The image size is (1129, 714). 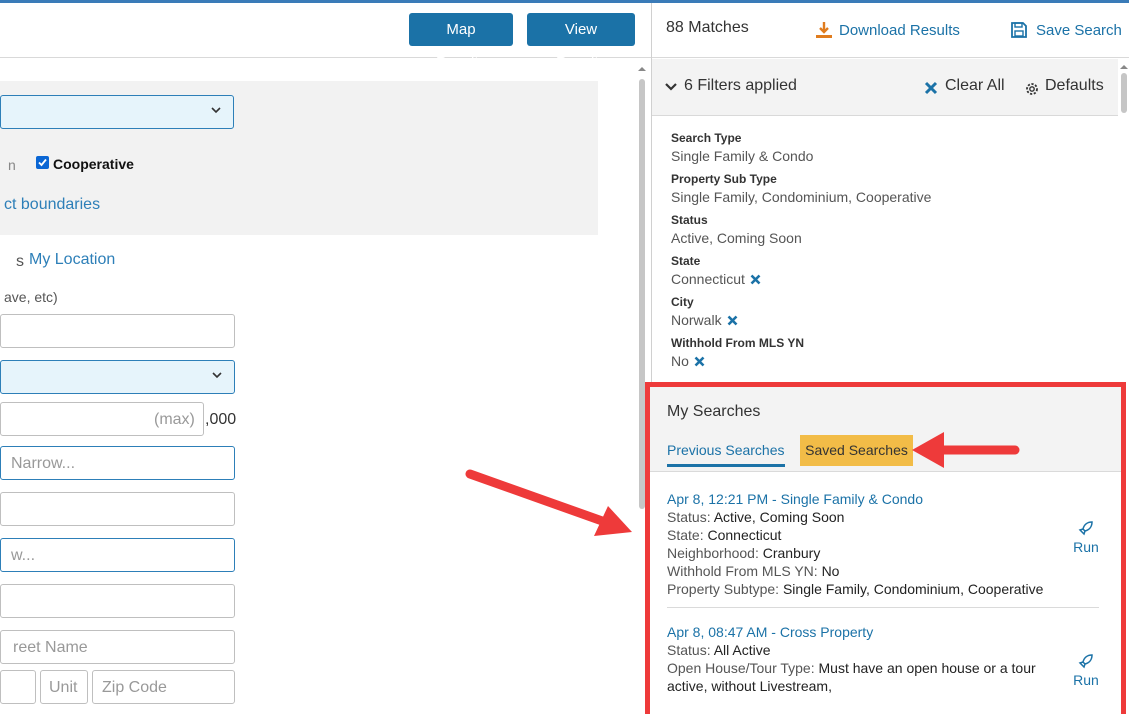 I want to click on gear-icon, so click(x=1032, y=89).